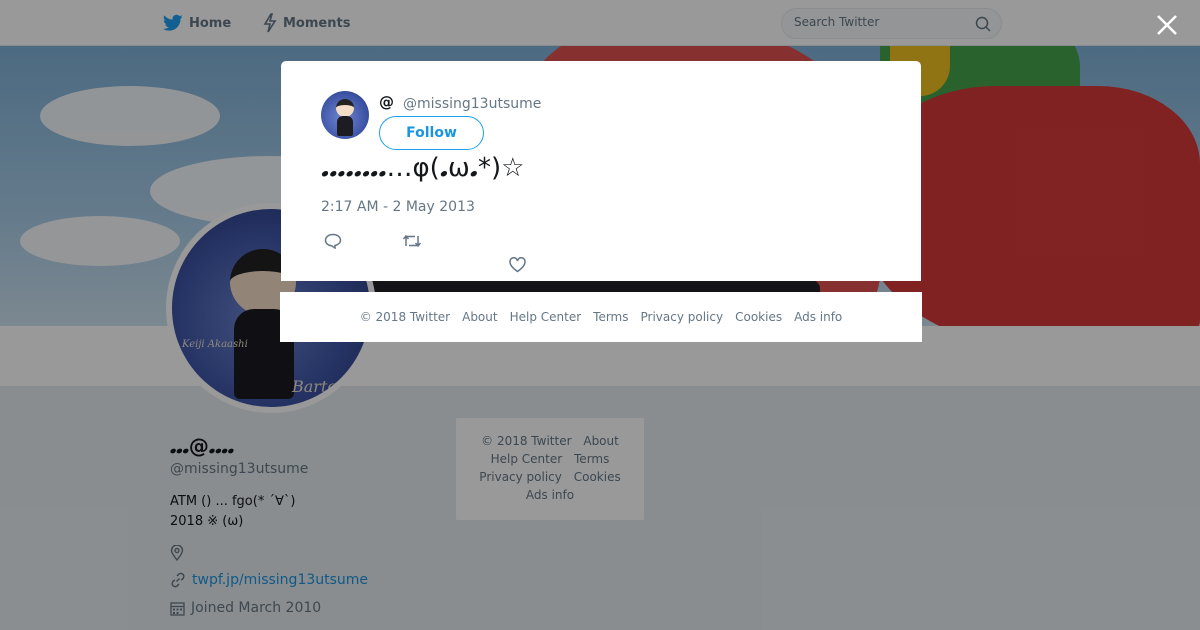 The height and width of the screenshot is (630, 1200). I want to click on modal-footer-about-link: About, so click(479, 317).